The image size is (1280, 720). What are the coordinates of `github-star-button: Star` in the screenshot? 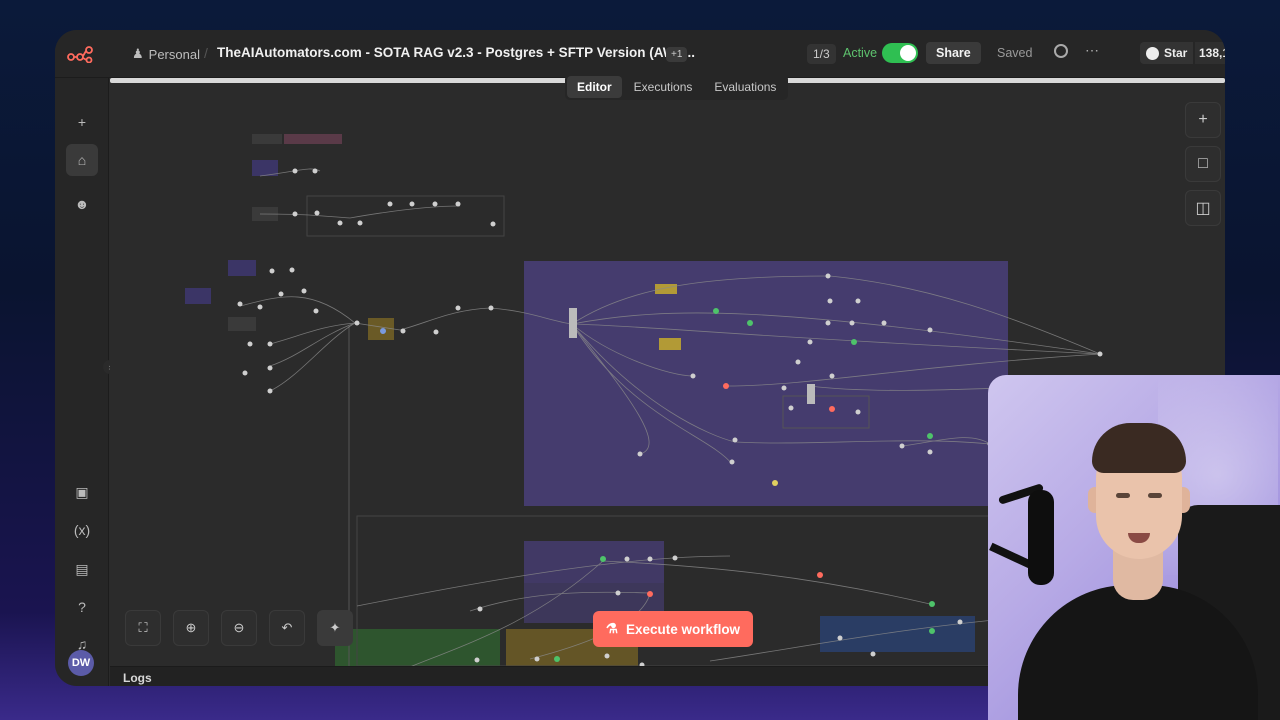 It's located at (1167, 53).